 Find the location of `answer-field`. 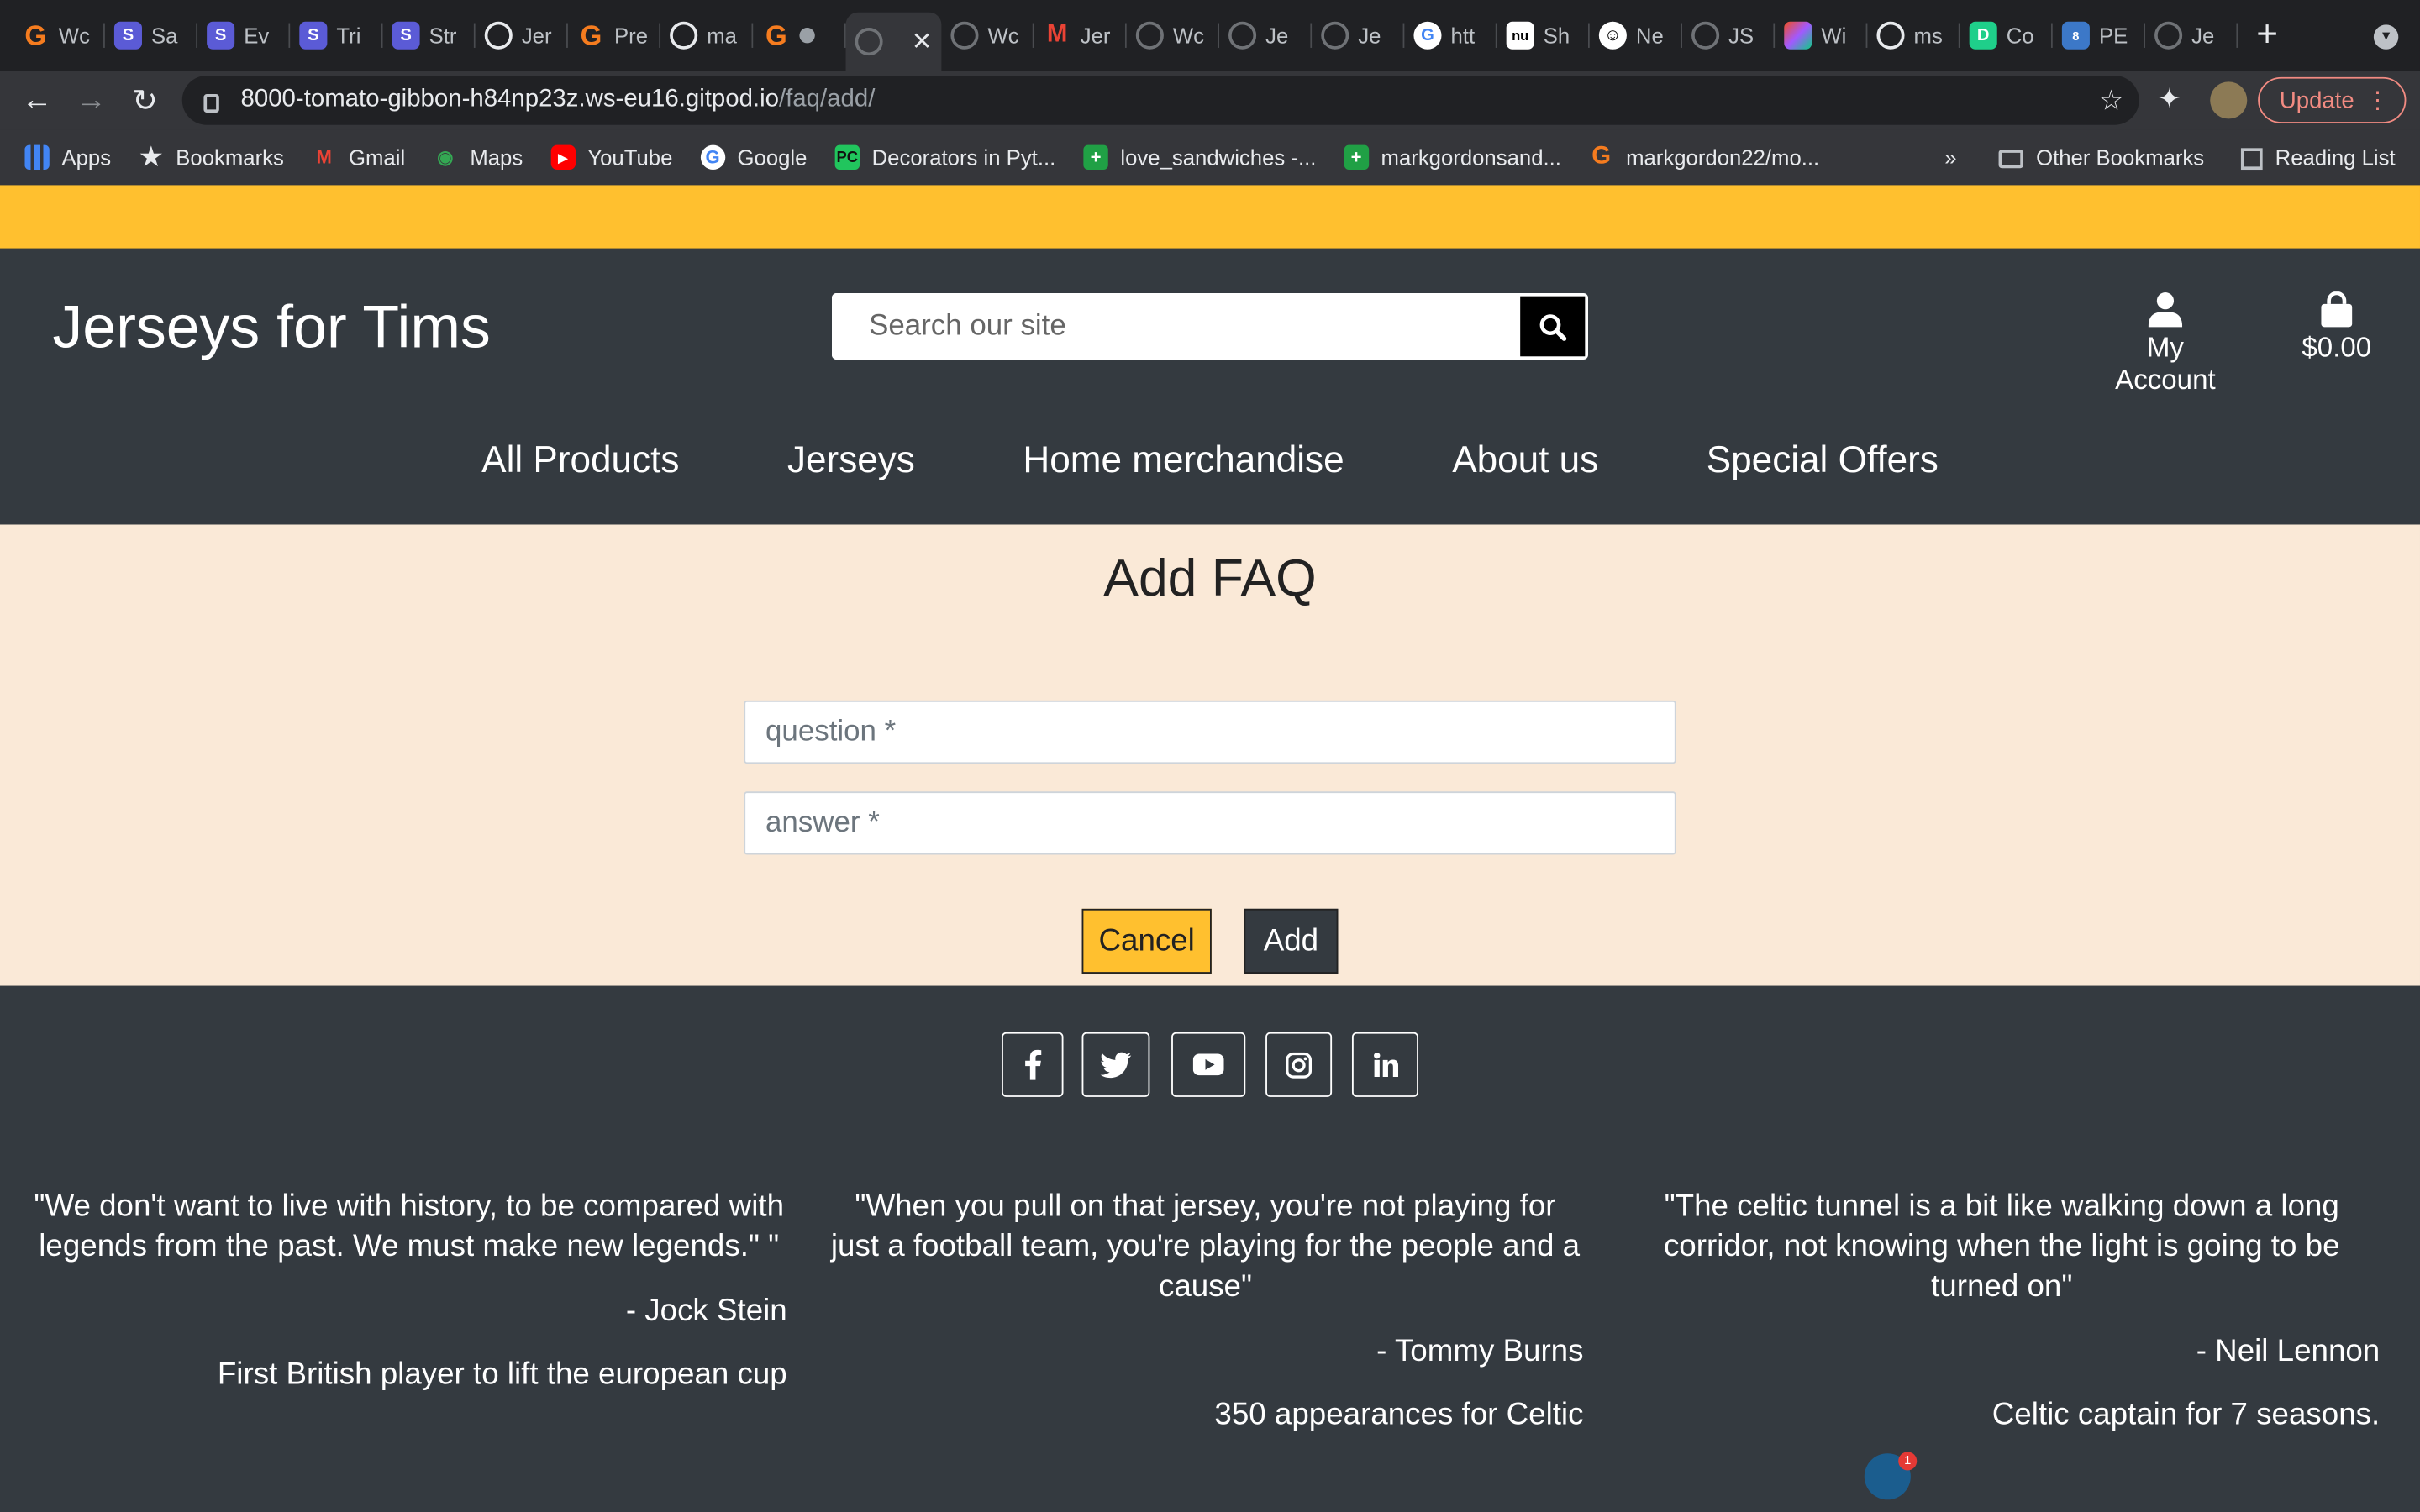

answer-field is located at coordinates (1210, 823).